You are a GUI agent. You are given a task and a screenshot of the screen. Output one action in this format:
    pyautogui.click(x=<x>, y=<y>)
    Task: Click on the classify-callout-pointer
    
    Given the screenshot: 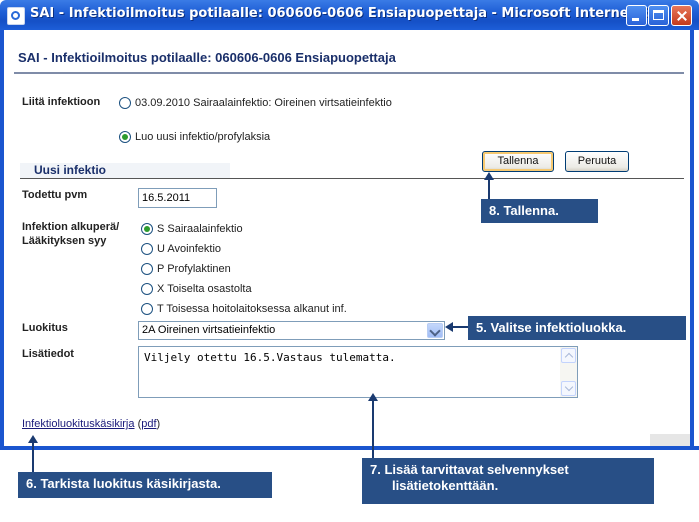 What is the action you would take?
    pyautogui.click(x=460, y=327)
    